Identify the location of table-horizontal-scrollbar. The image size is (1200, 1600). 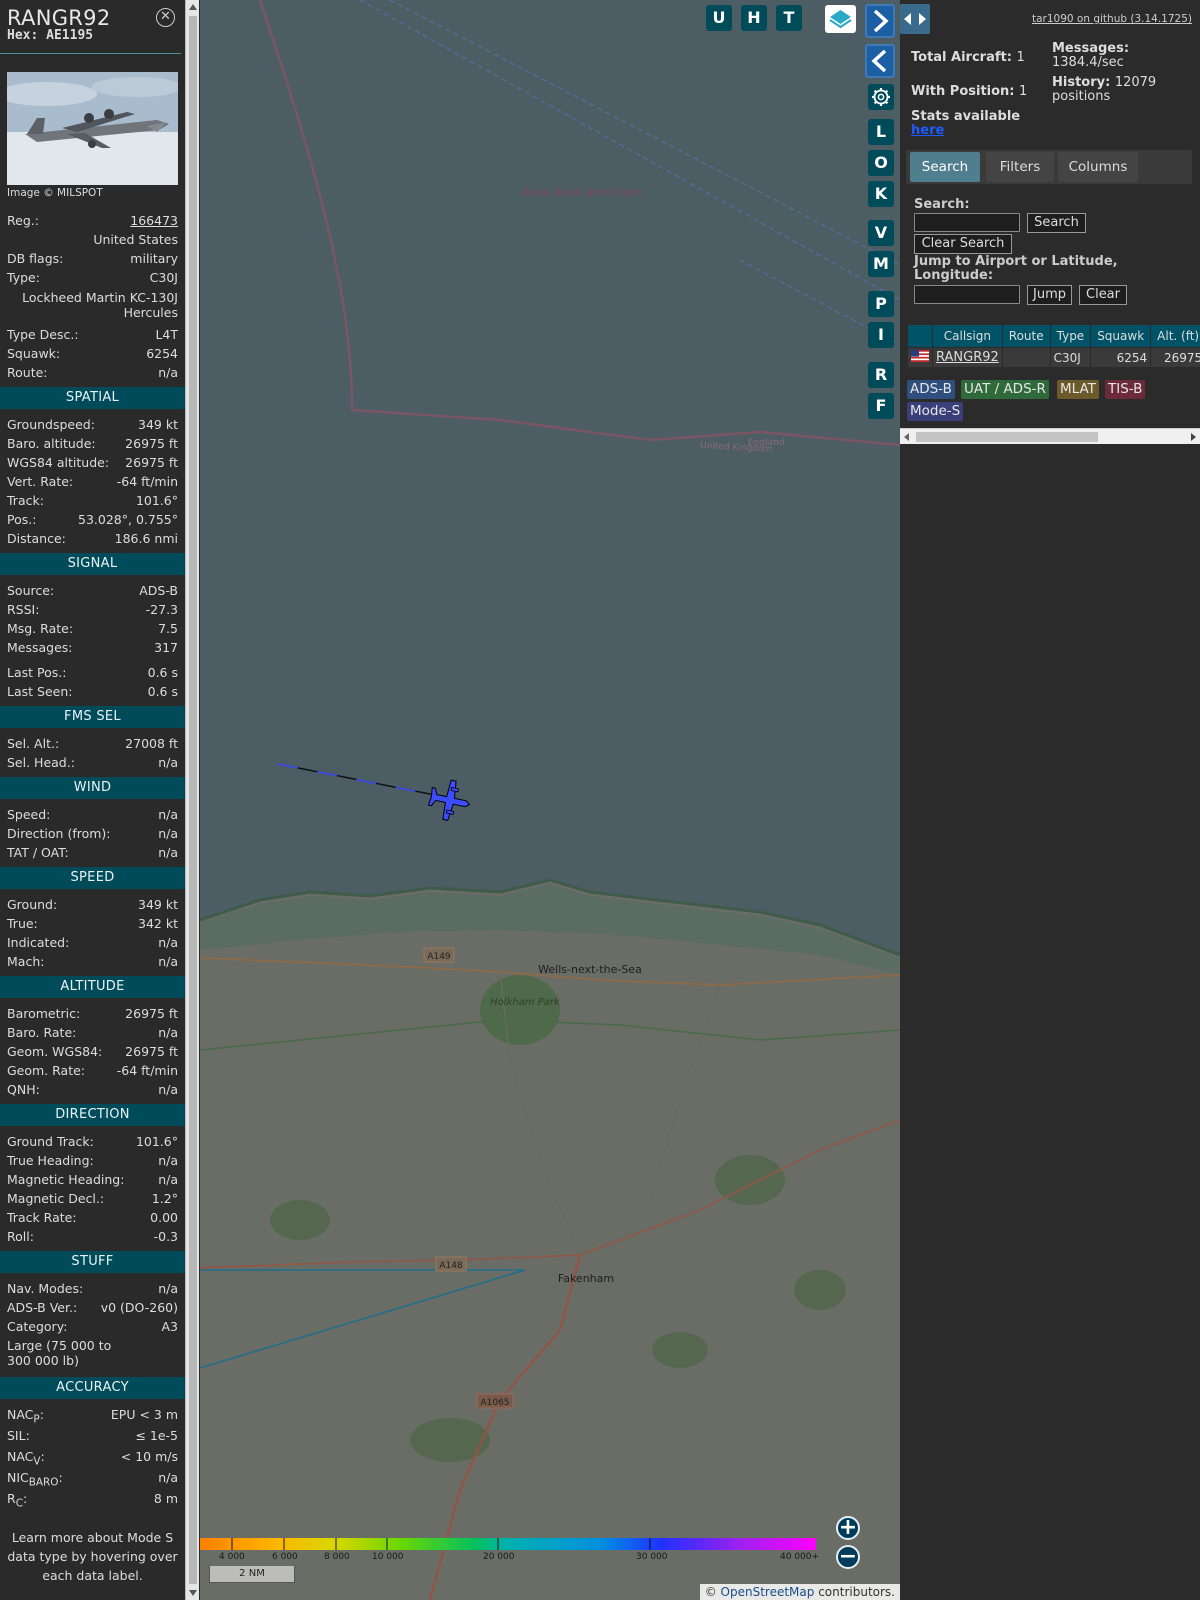
(1050, 436).